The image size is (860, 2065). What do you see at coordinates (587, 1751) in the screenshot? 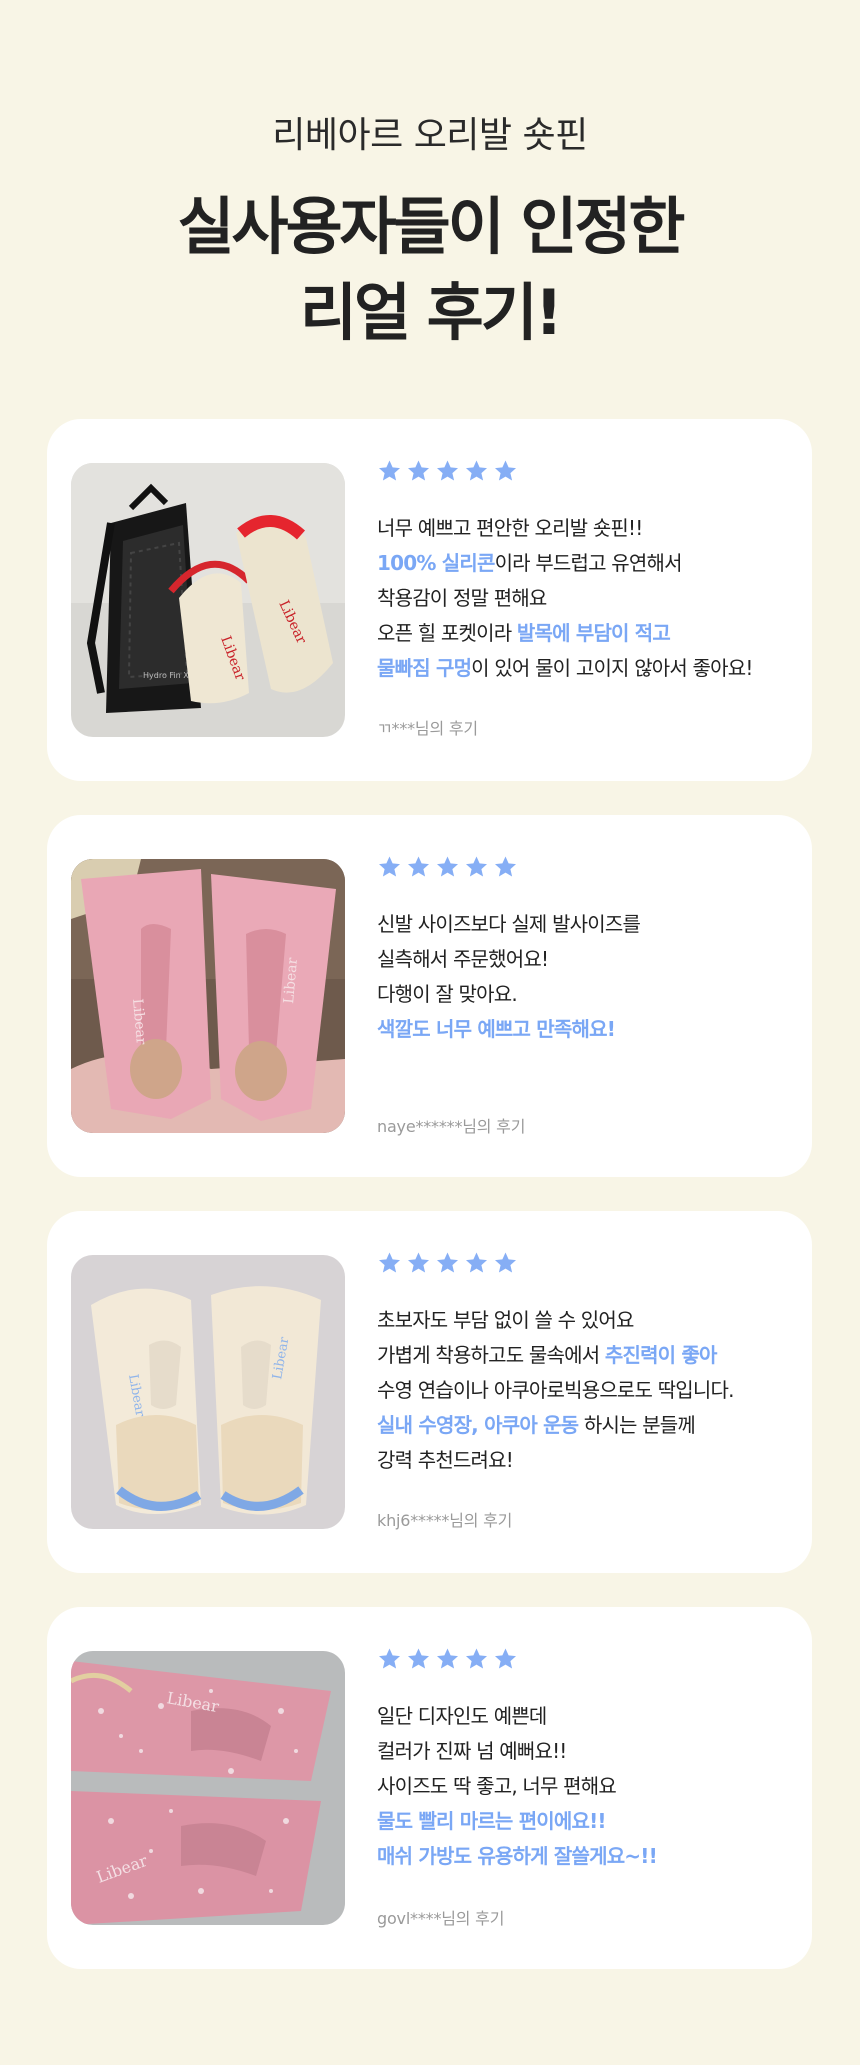
I see `review-line: 컬러가 진짜 넘 예뻐요!!` at bounding box center [587, 1751].